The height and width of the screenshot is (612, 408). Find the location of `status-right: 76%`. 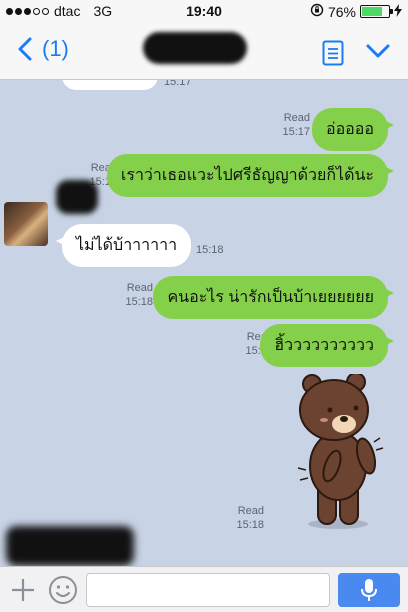

status-right: 76% is located at coordinates (356, 11).